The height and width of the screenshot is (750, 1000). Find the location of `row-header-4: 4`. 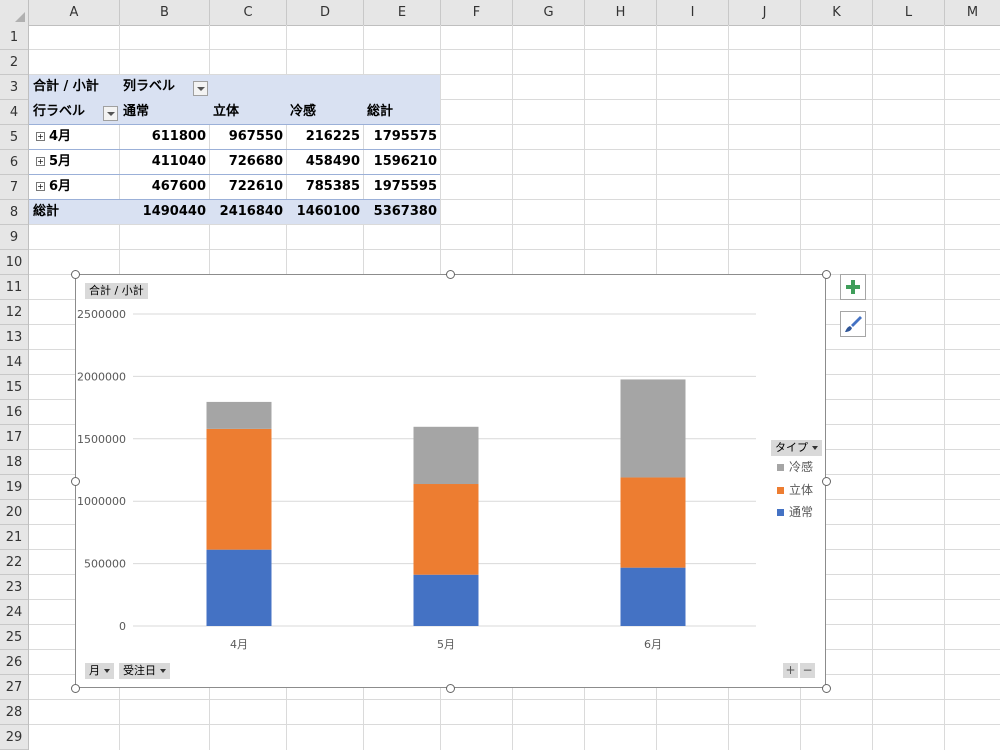

row-header-4: 4 is located at coordinates (14, 112).